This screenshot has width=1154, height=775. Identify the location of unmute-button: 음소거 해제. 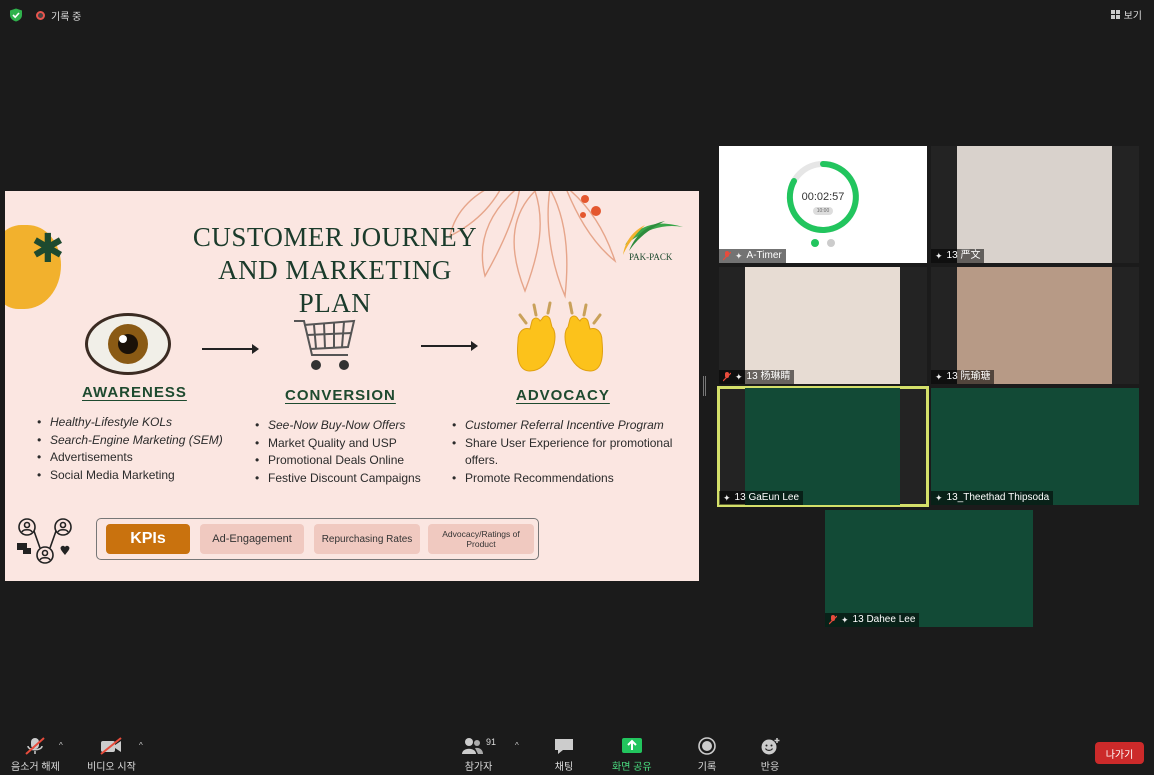
(35, 755).